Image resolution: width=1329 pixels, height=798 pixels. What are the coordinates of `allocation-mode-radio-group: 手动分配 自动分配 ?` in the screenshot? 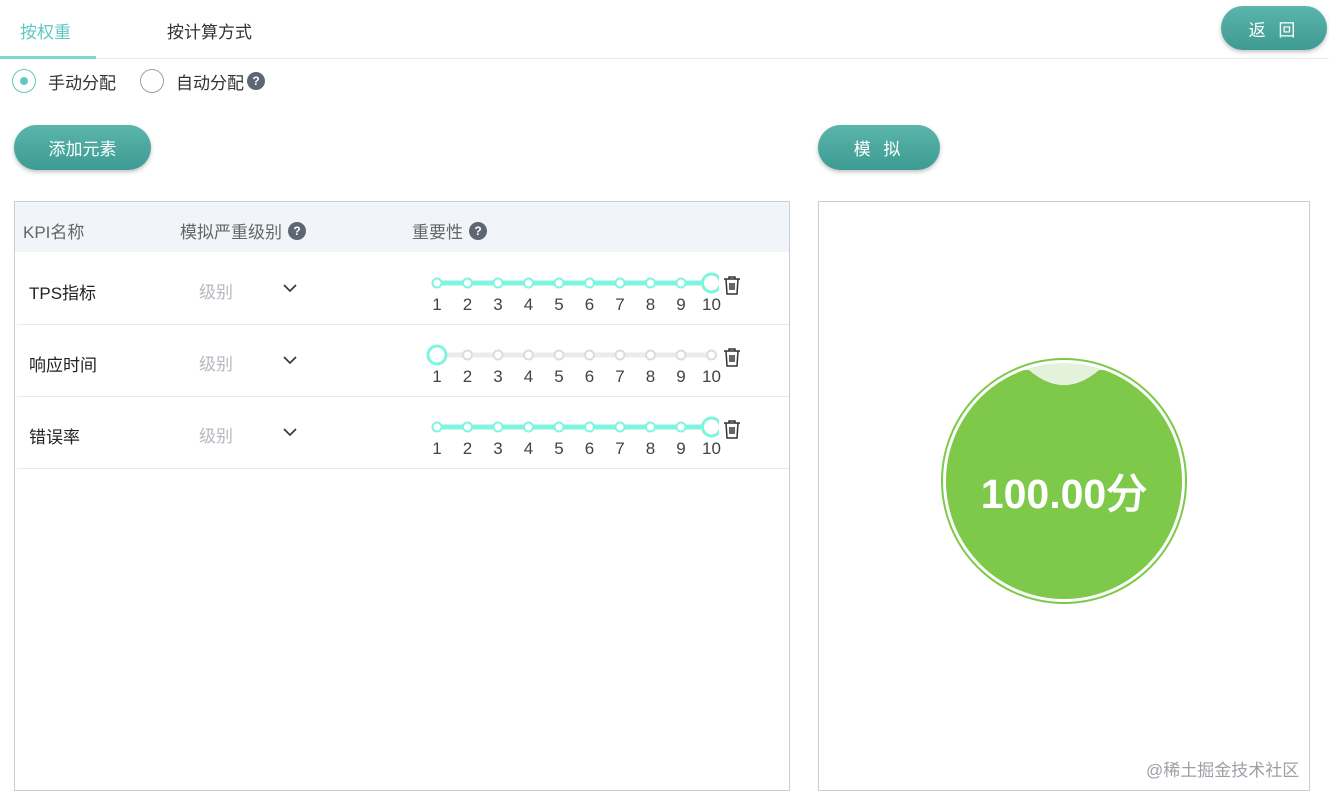 It's located at (150, 81).